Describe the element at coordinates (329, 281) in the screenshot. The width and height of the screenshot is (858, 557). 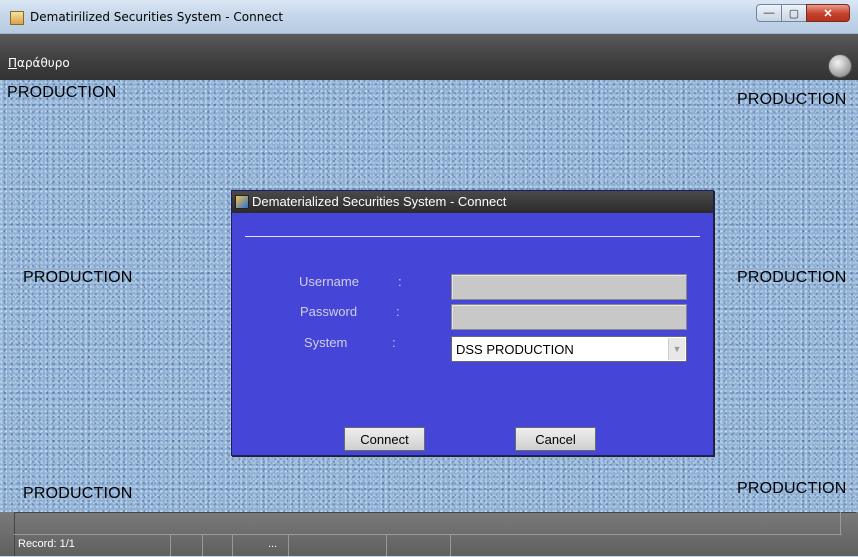
I see `username-label: Username` at that location.